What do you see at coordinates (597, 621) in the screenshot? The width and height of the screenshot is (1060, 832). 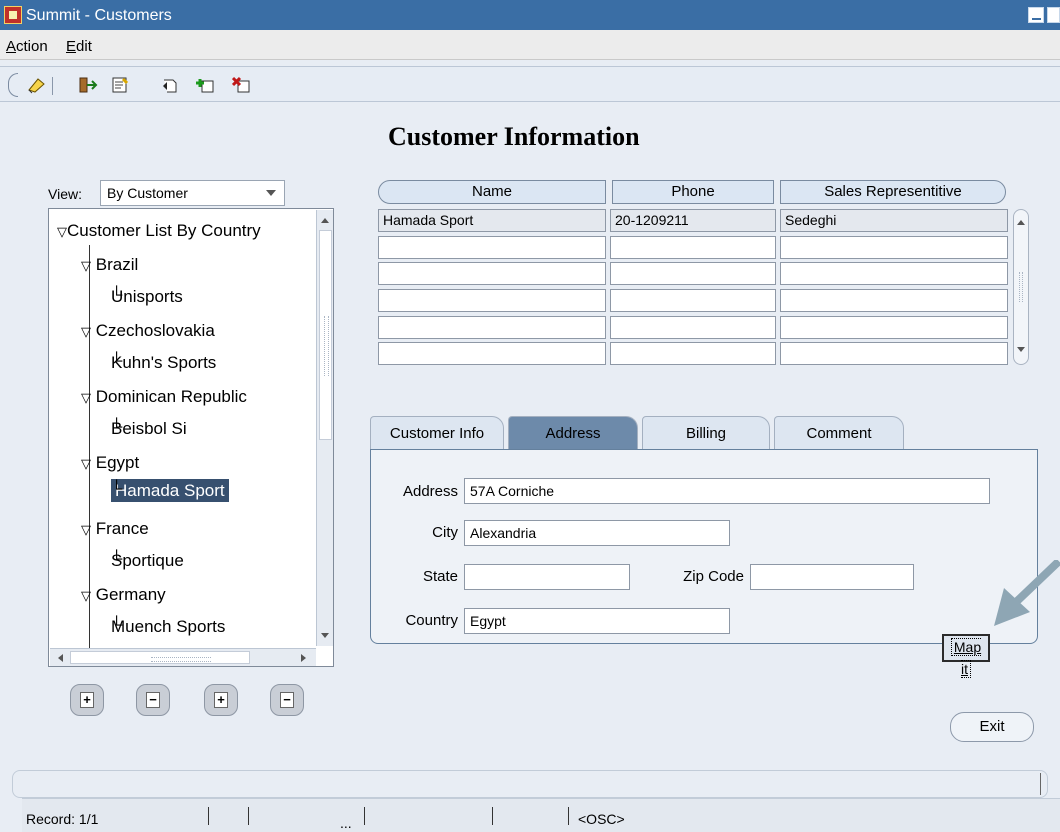 I see `country-field: Egypt` at bounding box center [597, 621].